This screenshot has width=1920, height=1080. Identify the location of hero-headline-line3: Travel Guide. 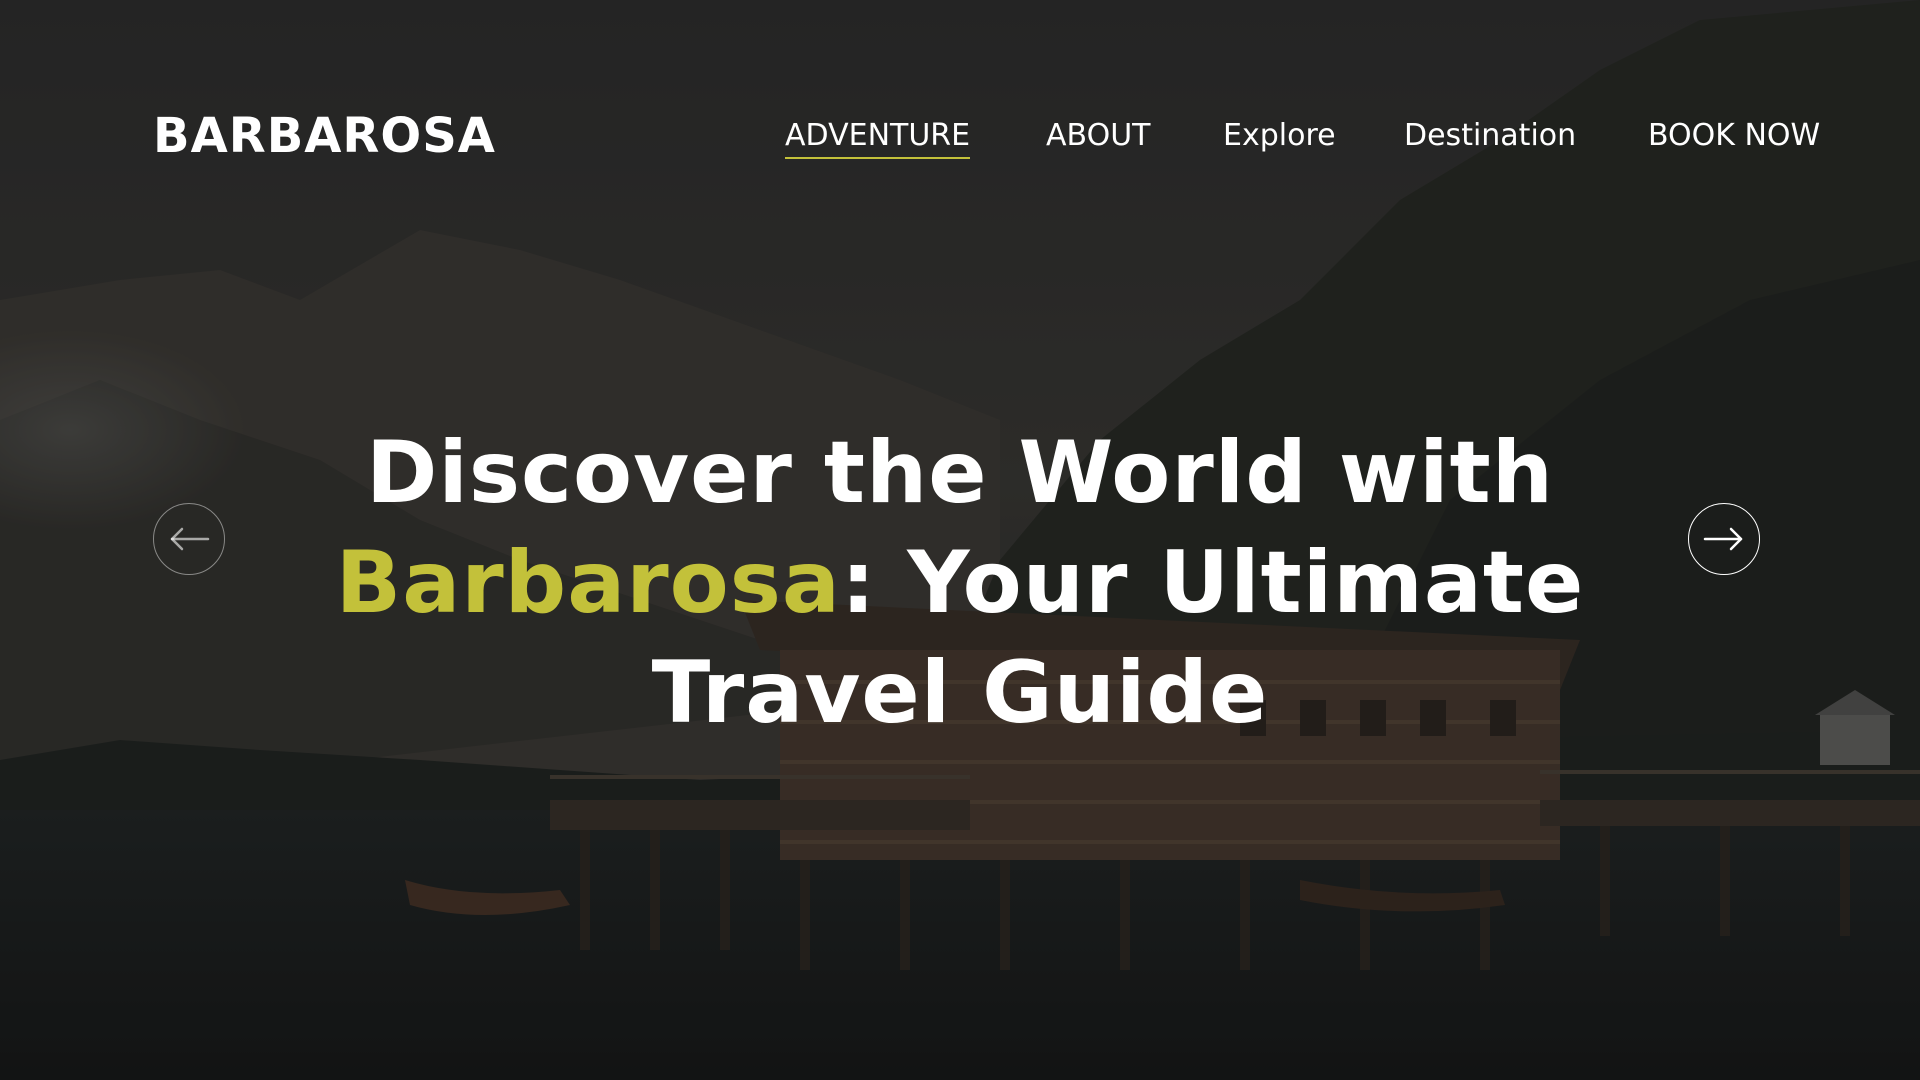
(960, 693).